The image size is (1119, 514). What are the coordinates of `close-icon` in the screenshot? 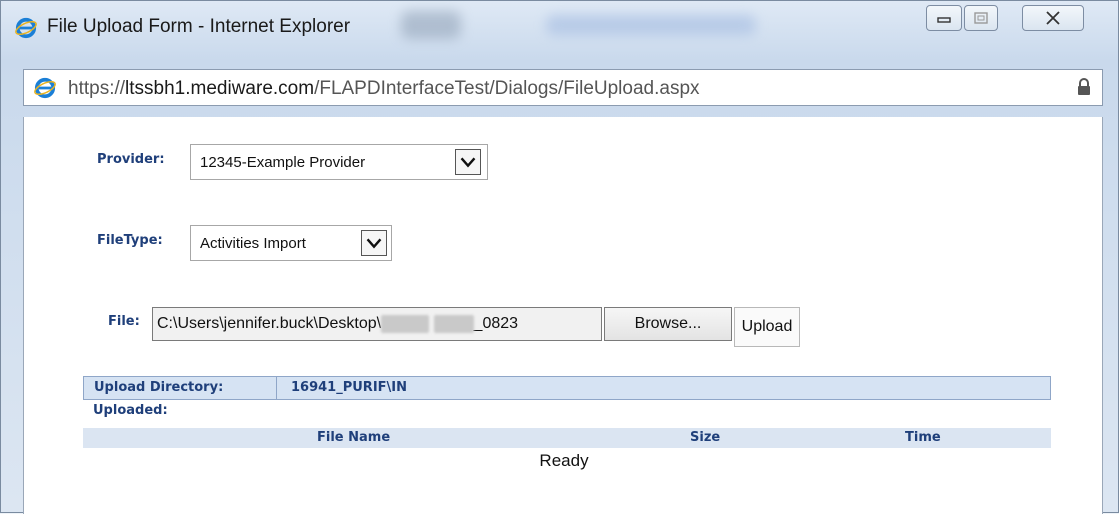 It's located at (1053, 18).